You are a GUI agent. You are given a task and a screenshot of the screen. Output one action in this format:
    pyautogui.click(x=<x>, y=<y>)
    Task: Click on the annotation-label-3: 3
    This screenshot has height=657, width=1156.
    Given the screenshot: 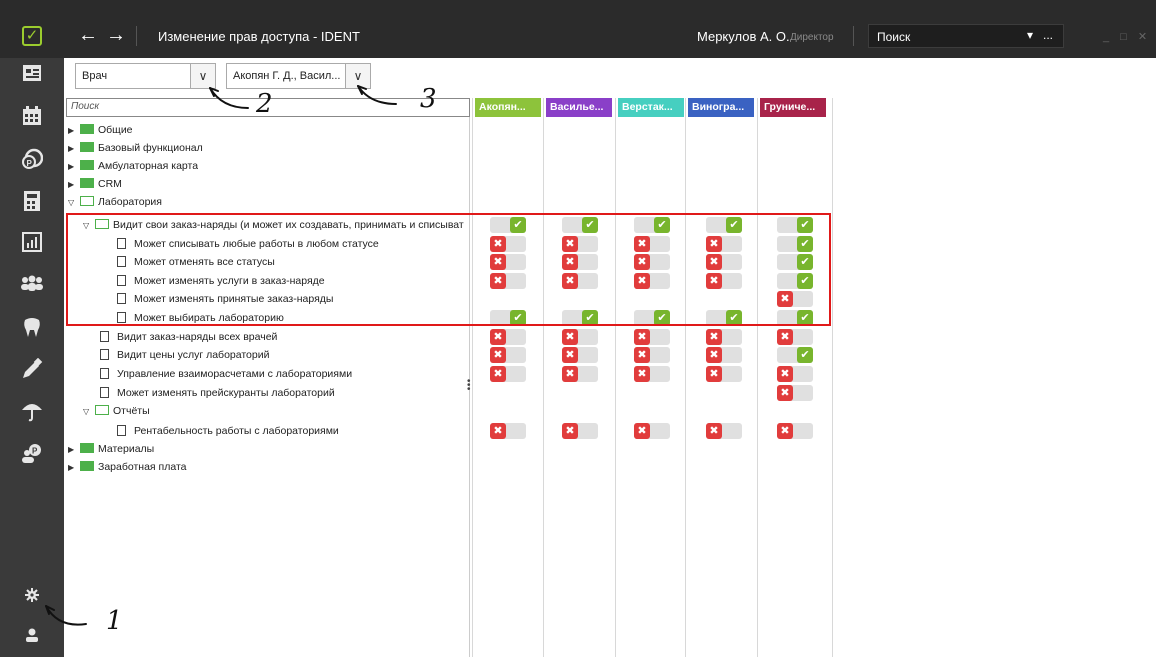 What is the action you would take?
    pyautogui.click(x=428, y=99)
    